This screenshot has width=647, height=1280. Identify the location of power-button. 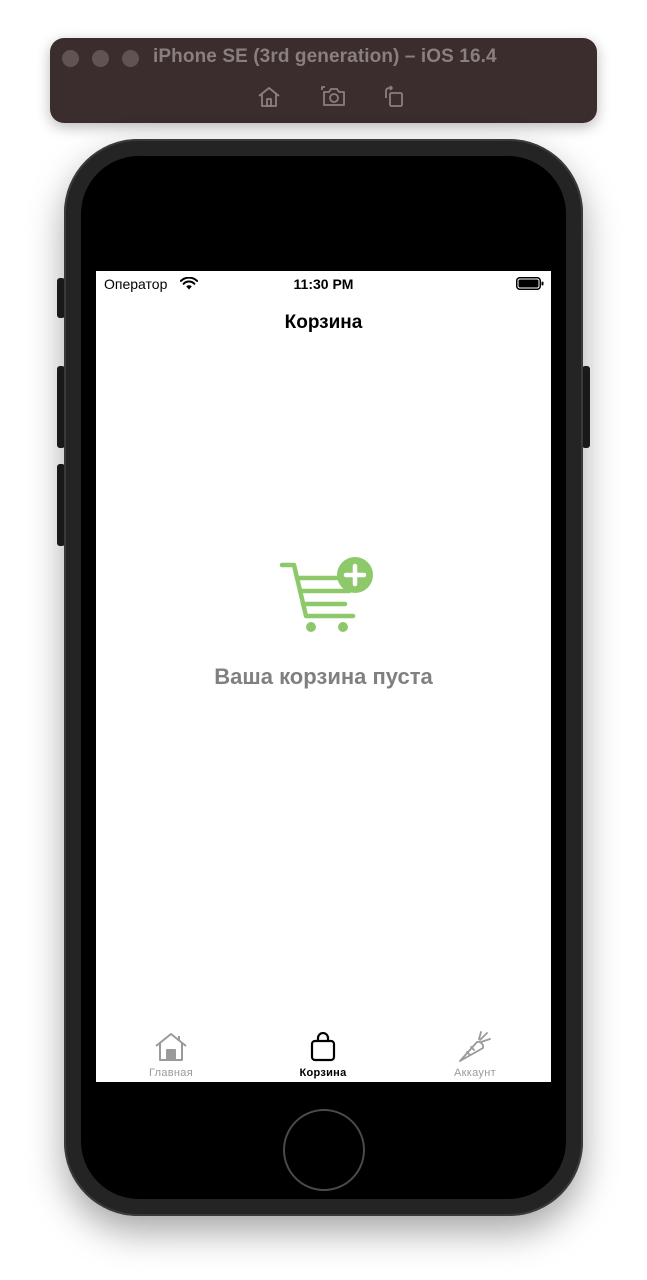
(586, 407).